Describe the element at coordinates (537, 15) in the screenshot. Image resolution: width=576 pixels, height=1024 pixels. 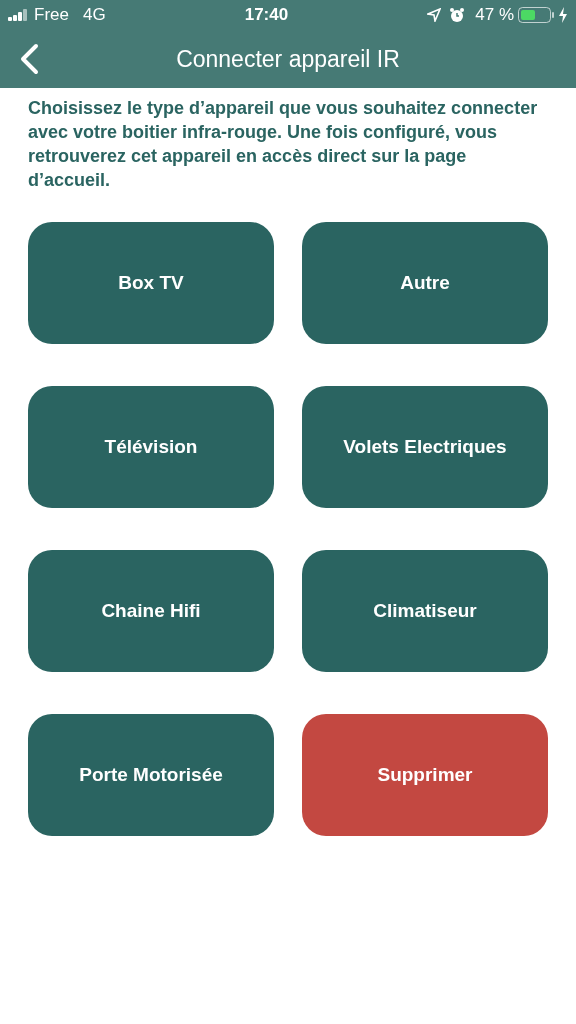
I see `battery-icon` at that location.